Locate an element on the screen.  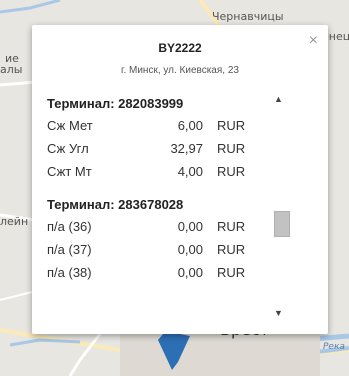
station-title: BY2222 is located at coordinates (180, 48).